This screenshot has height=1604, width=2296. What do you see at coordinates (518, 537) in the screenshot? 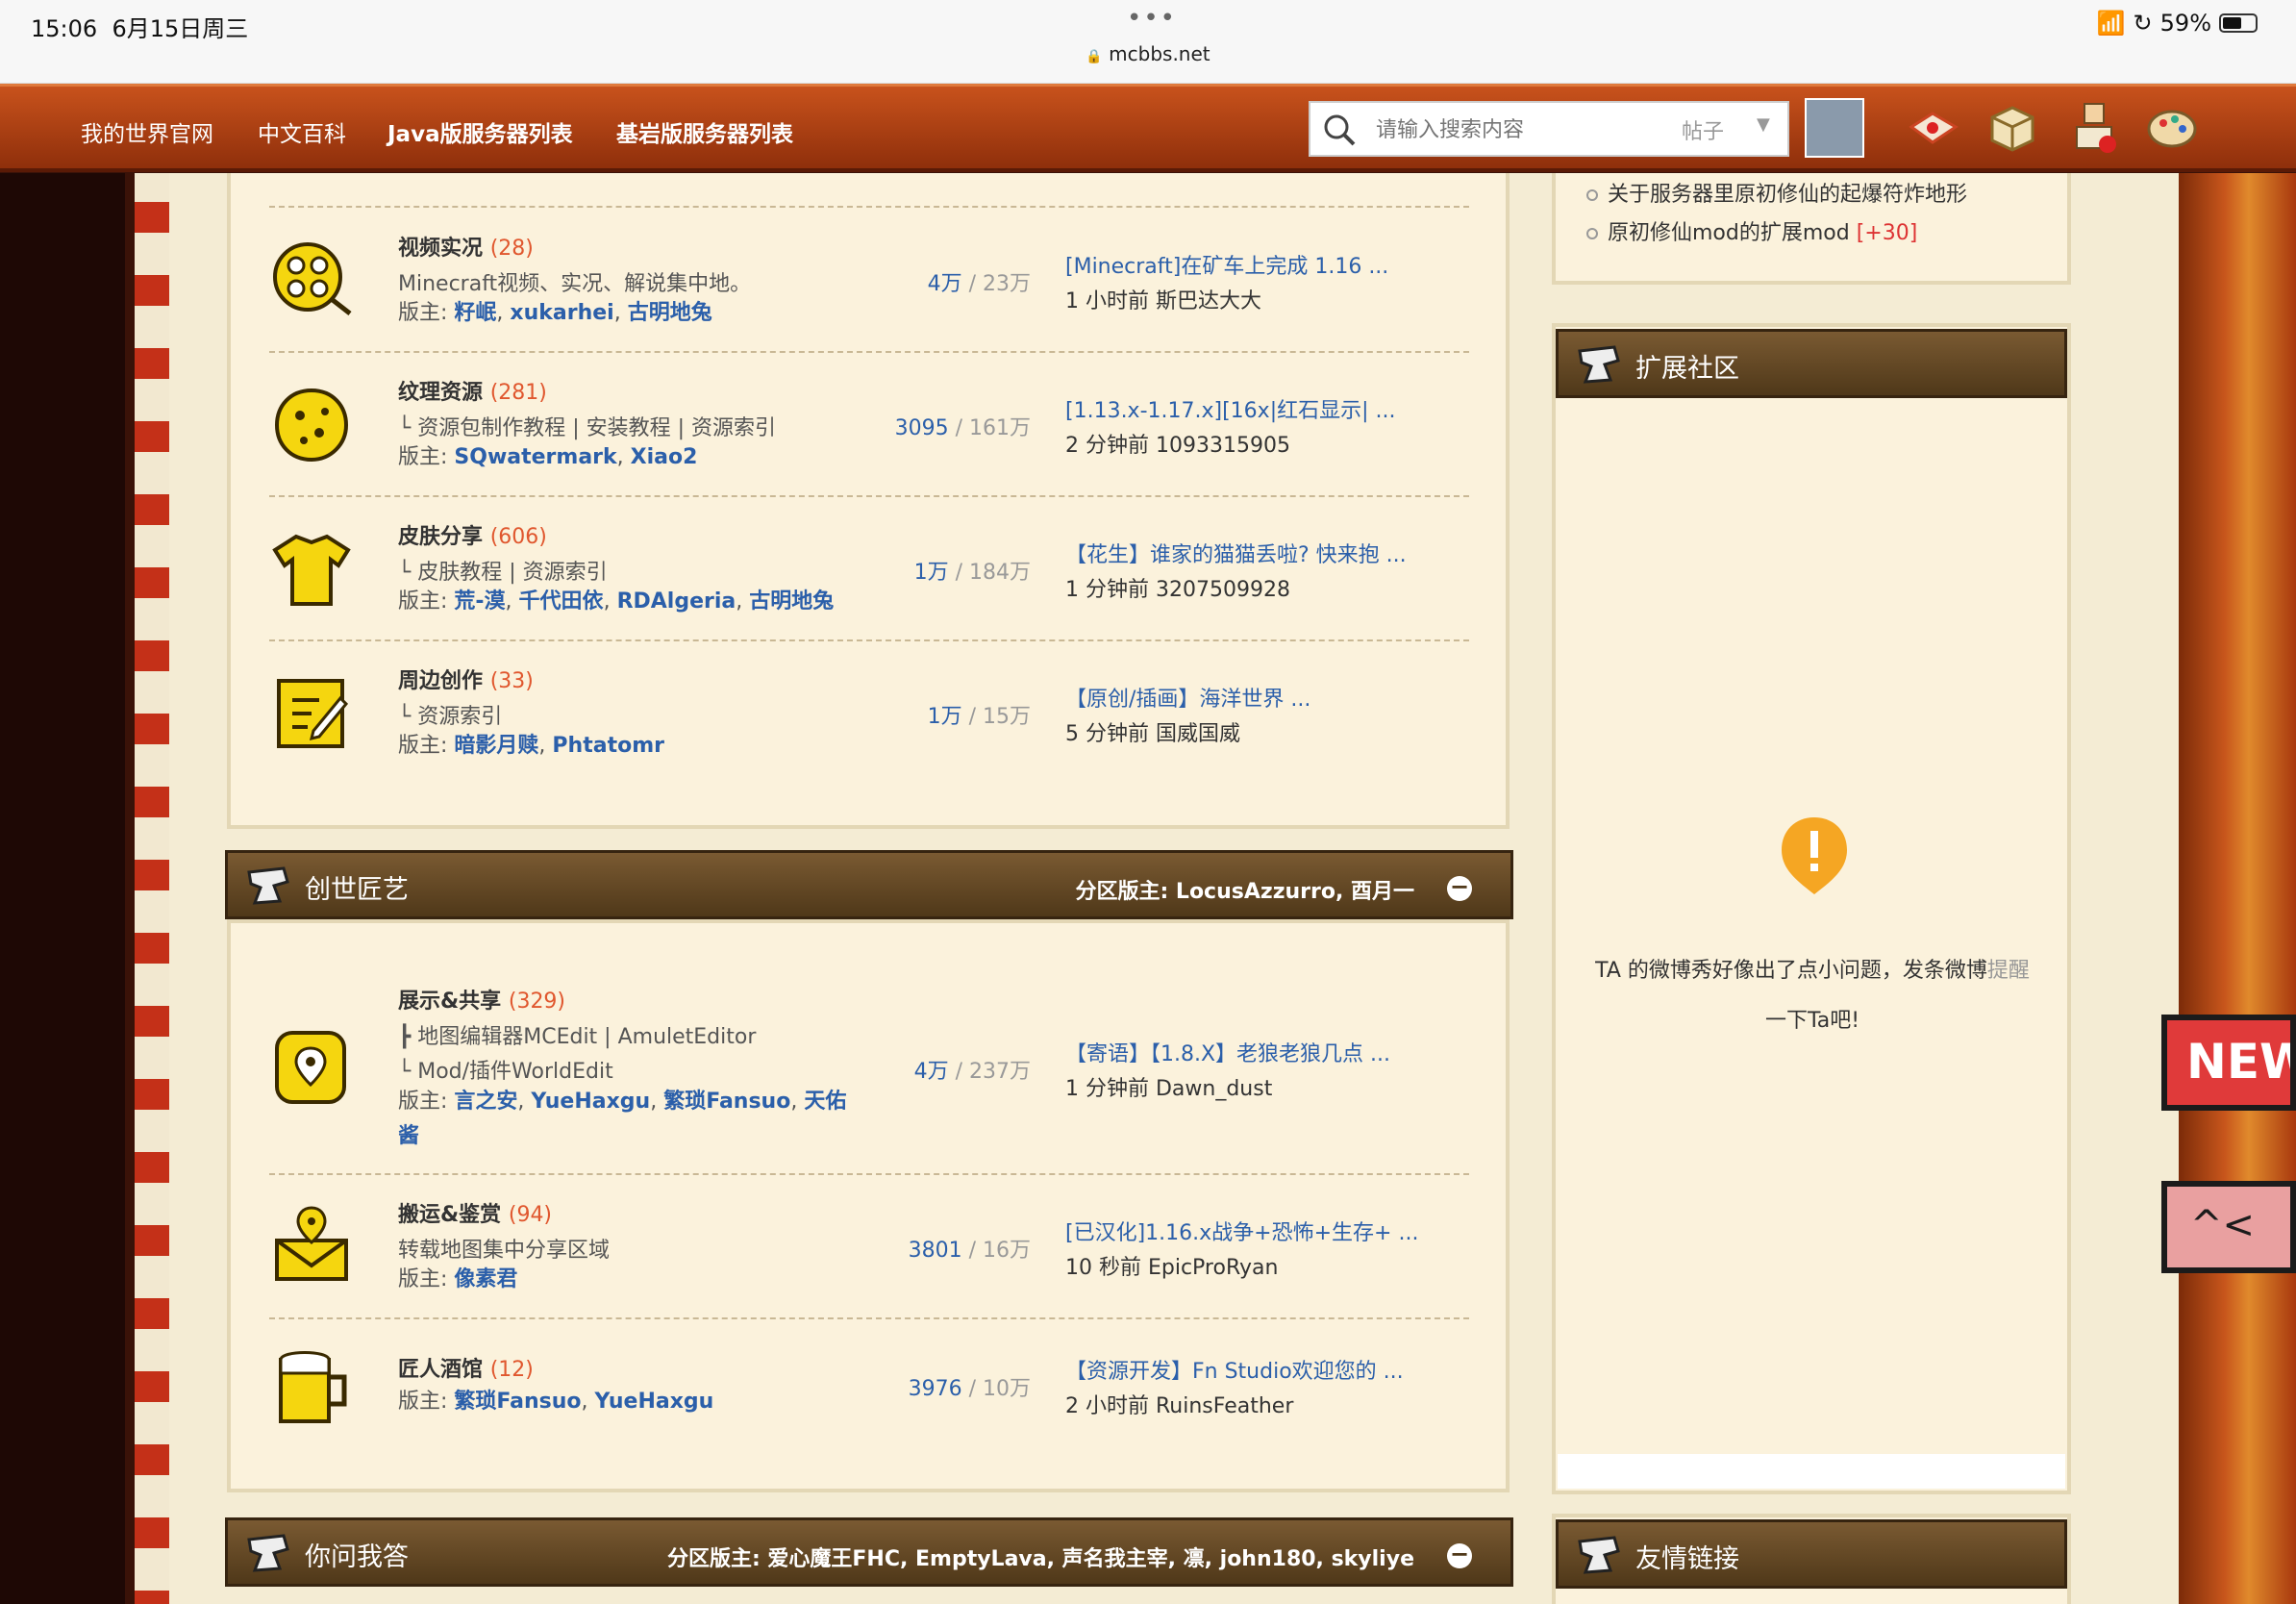
I see `forum-count: (606)` at bounding box center [518, 537].